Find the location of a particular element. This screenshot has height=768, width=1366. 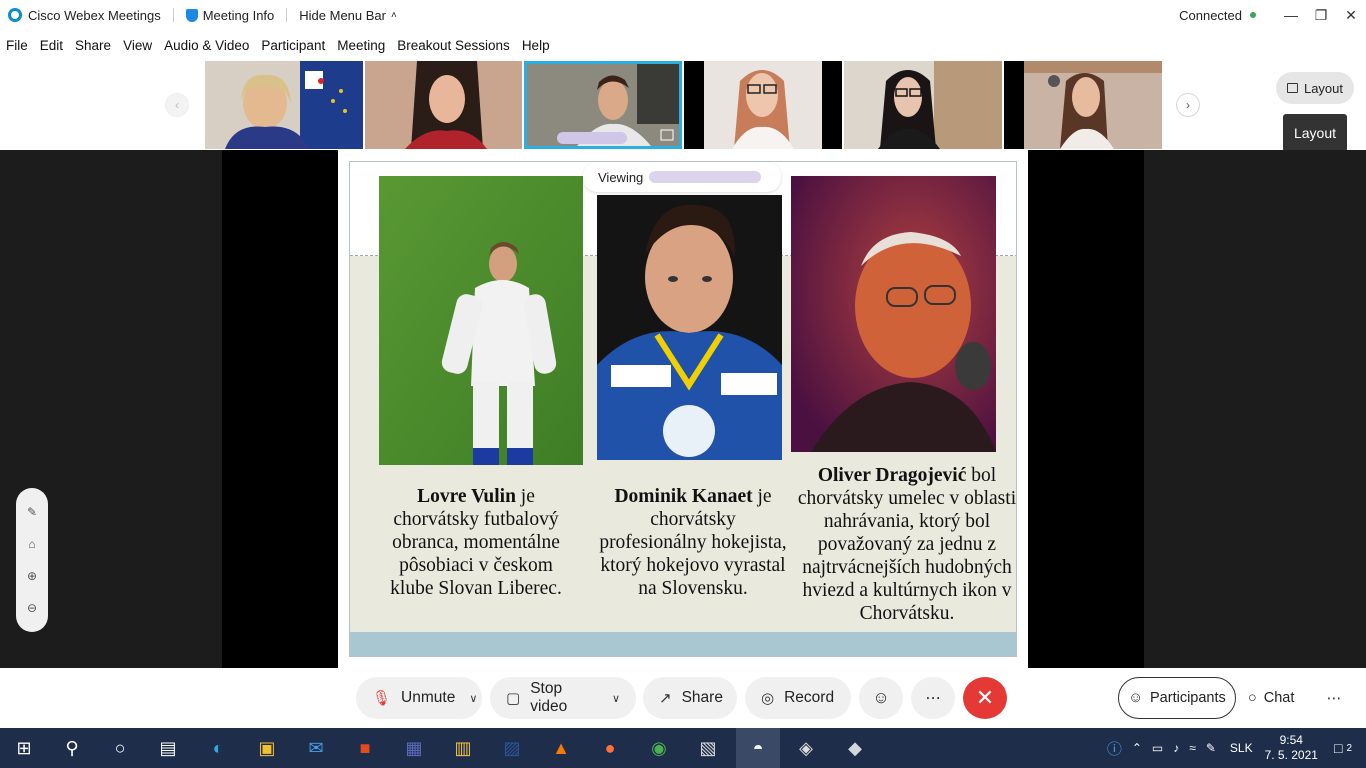

media-player-icon: ◈ is located at coordinates (806, 748).